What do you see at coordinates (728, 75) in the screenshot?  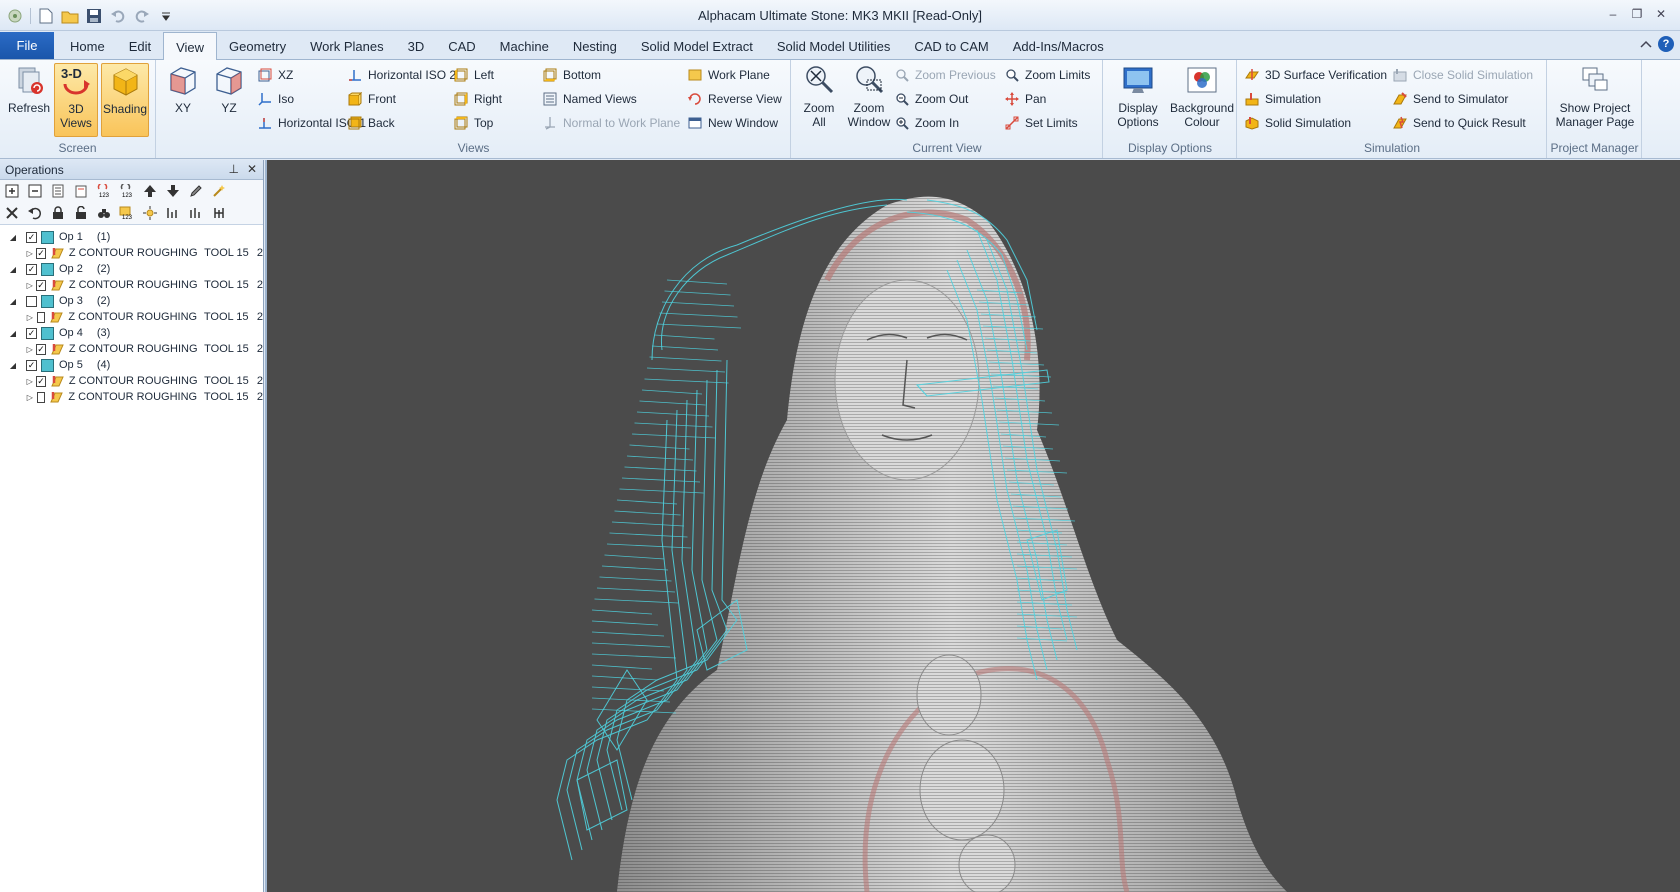 I see `work-plane-button: Work Plane` at bounding box center [728, 75].